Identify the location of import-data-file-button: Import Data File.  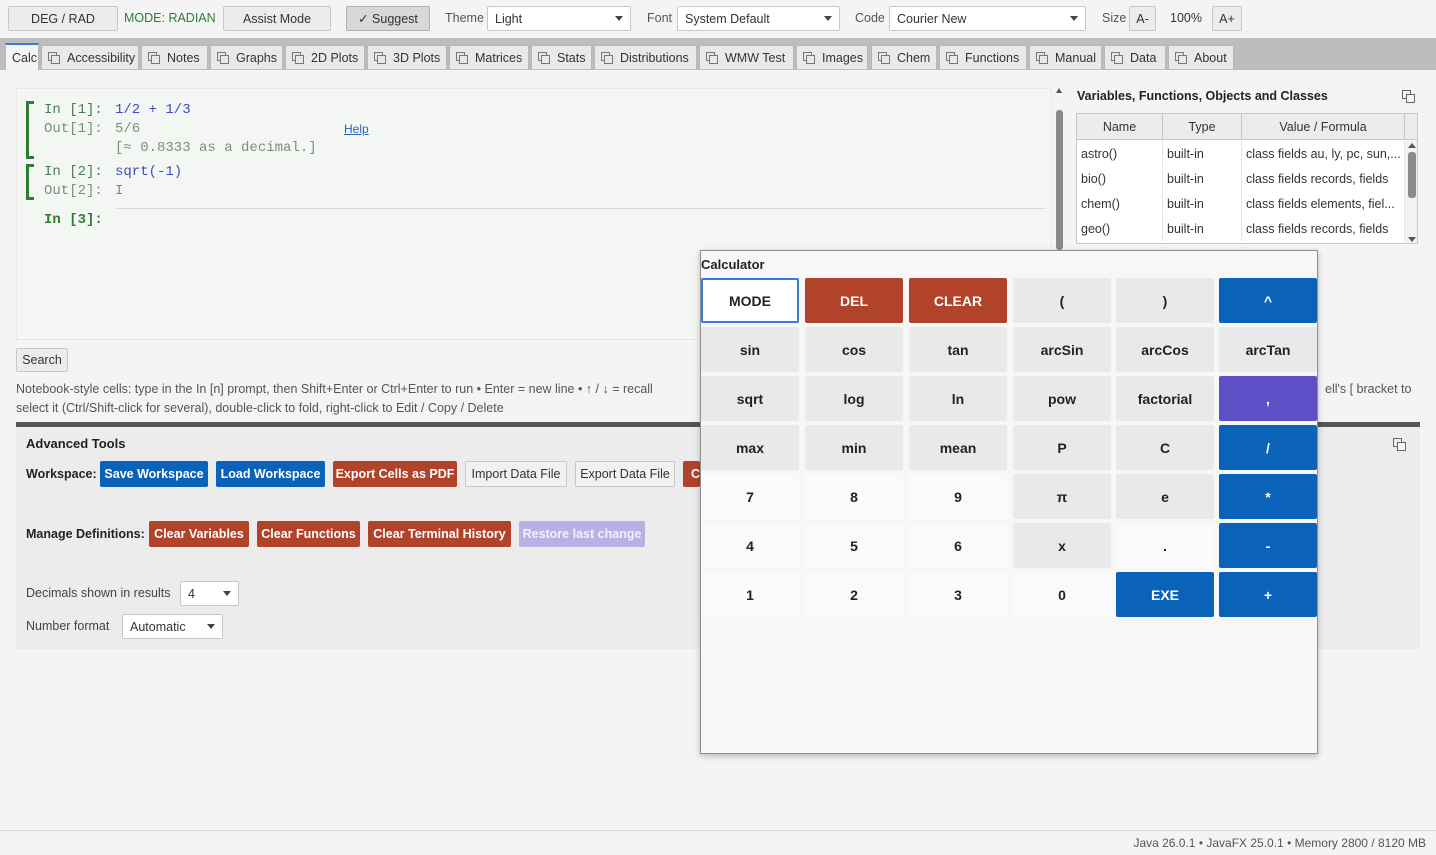
(516, 474).